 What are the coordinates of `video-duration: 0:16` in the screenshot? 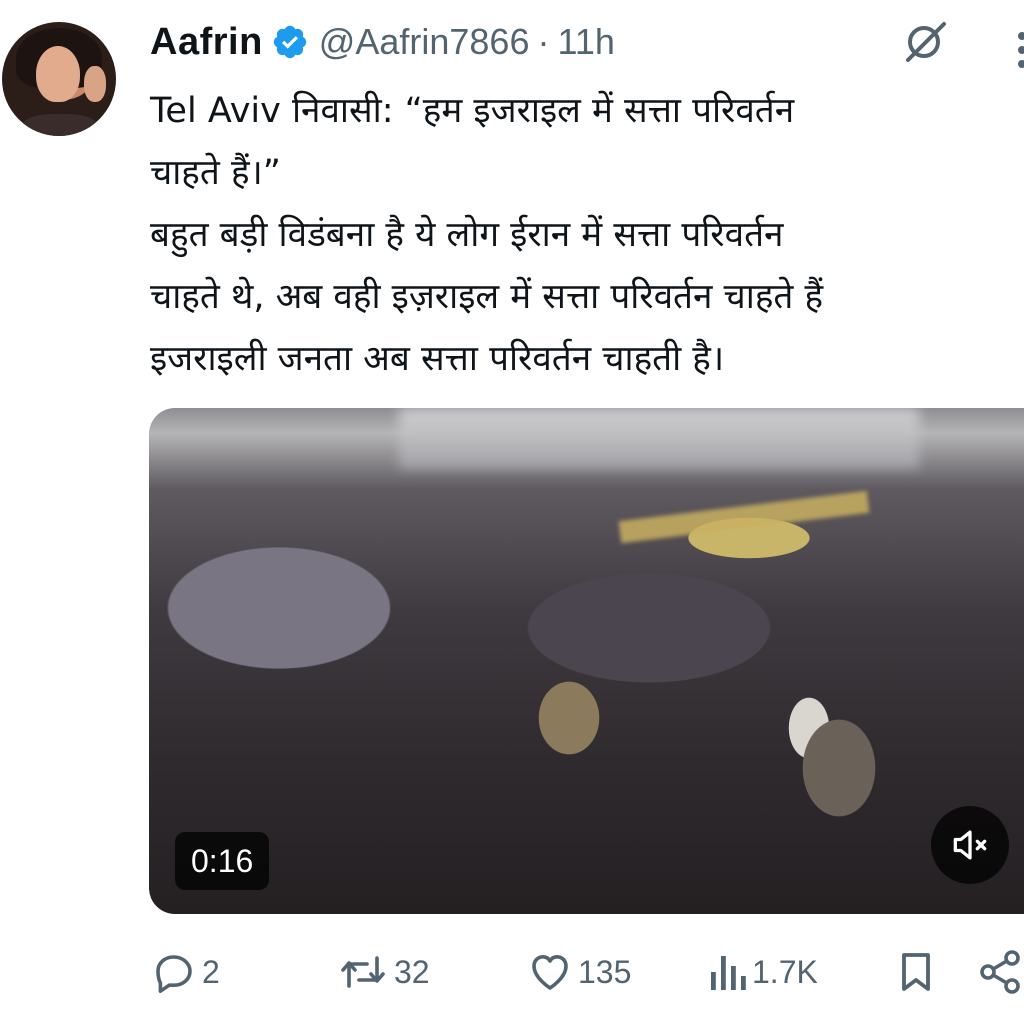 It's located at (222, 861).